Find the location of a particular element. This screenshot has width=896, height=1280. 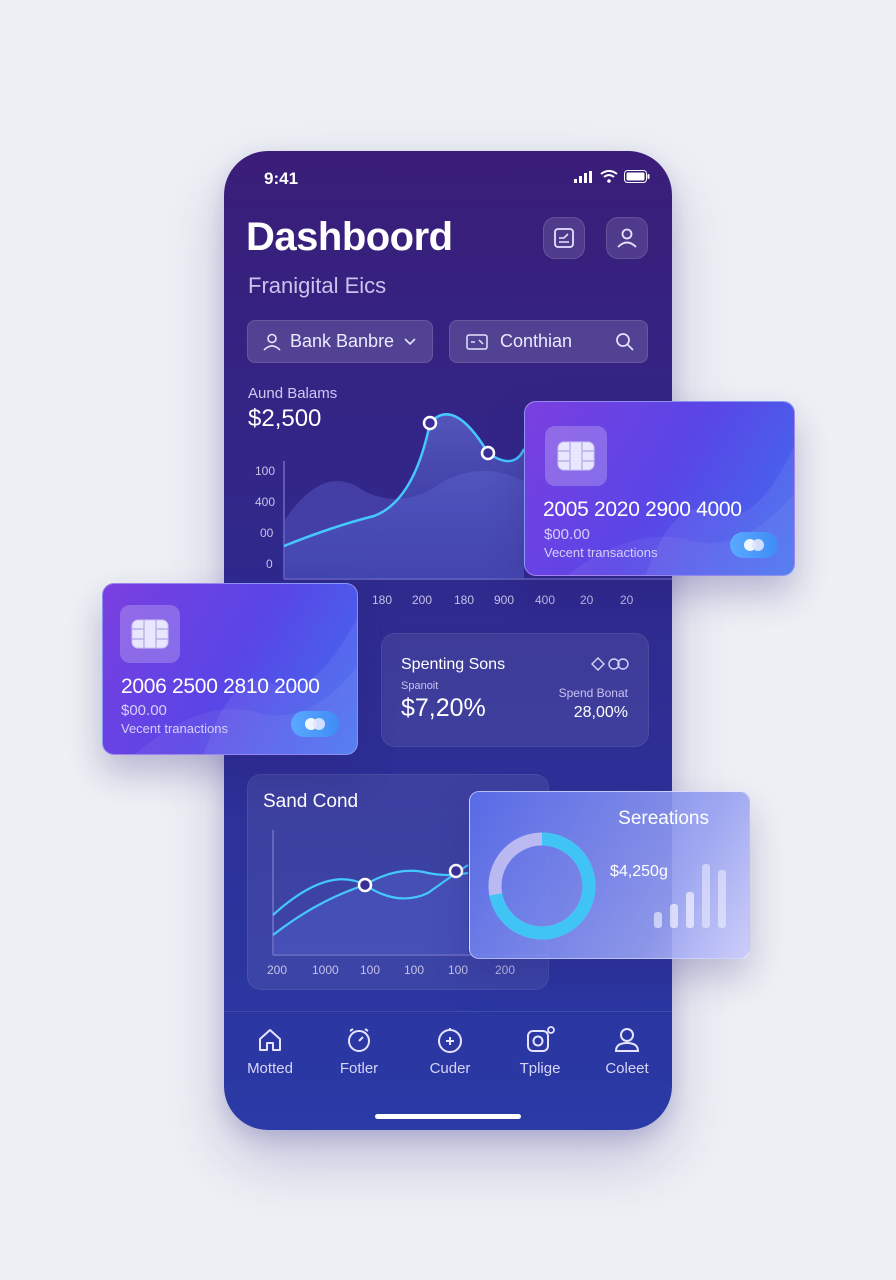

spending-right-caption: Spend Bonat is located at coordinates (593, 693).